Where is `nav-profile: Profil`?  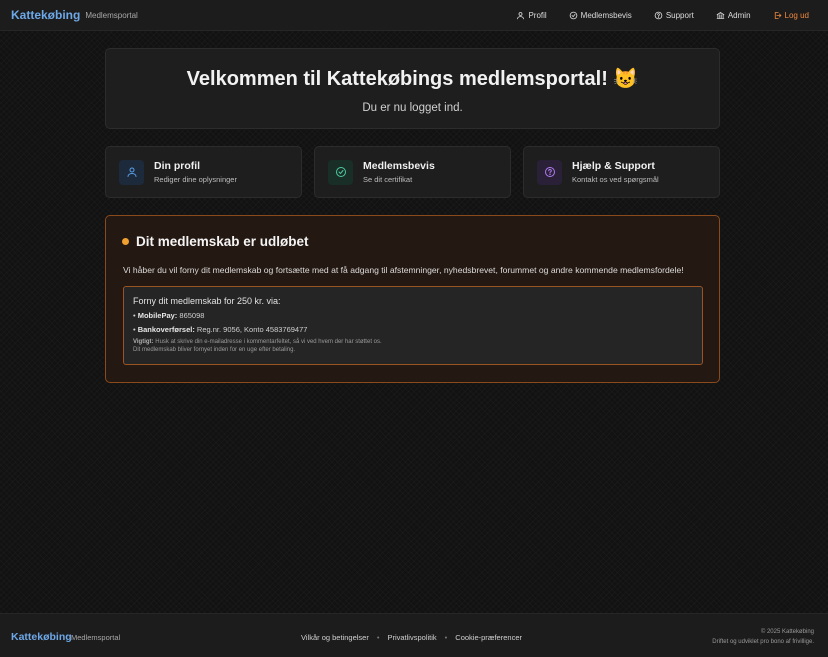
nav-profile: Profil is located at coordinates (531, 15).